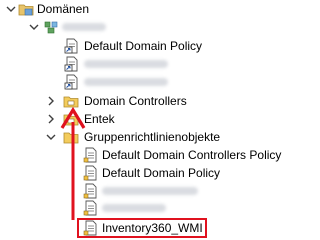 The image size is (320, 240). Describe the element at coordinates (84, 27) in the screenshot. I see `redacted-domain-name` at that location.